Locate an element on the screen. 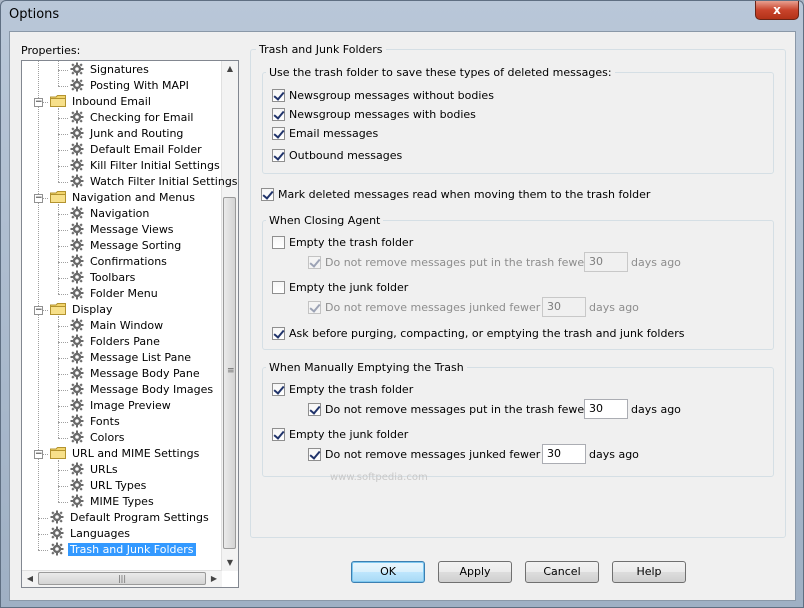 The image size is (804, 608). tree-item: Watch Filter Initial Settings is located at coordinates (154, 182).